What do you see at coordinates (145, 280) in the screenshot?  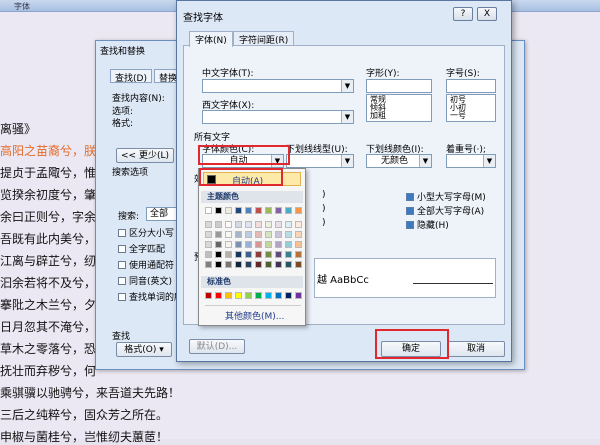 I see `search-option-checkbox: 同音(英文)` at bounding box center [145, 280].